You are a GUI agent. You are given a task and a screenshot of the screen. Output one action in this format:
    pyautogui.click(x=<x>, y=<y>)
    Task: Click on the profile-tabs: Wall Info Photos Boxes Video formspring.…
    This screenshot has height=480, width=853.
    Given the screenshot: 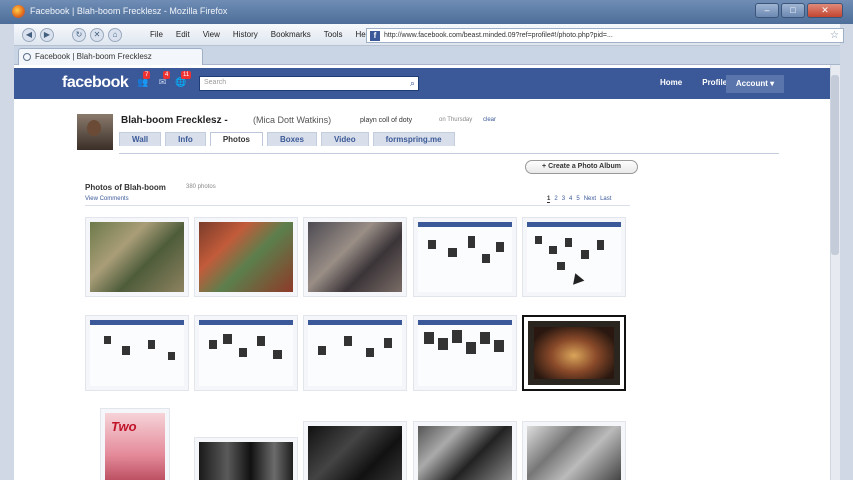 What is the action you would take?
    pyautogui.click(x=287, y=139)
    